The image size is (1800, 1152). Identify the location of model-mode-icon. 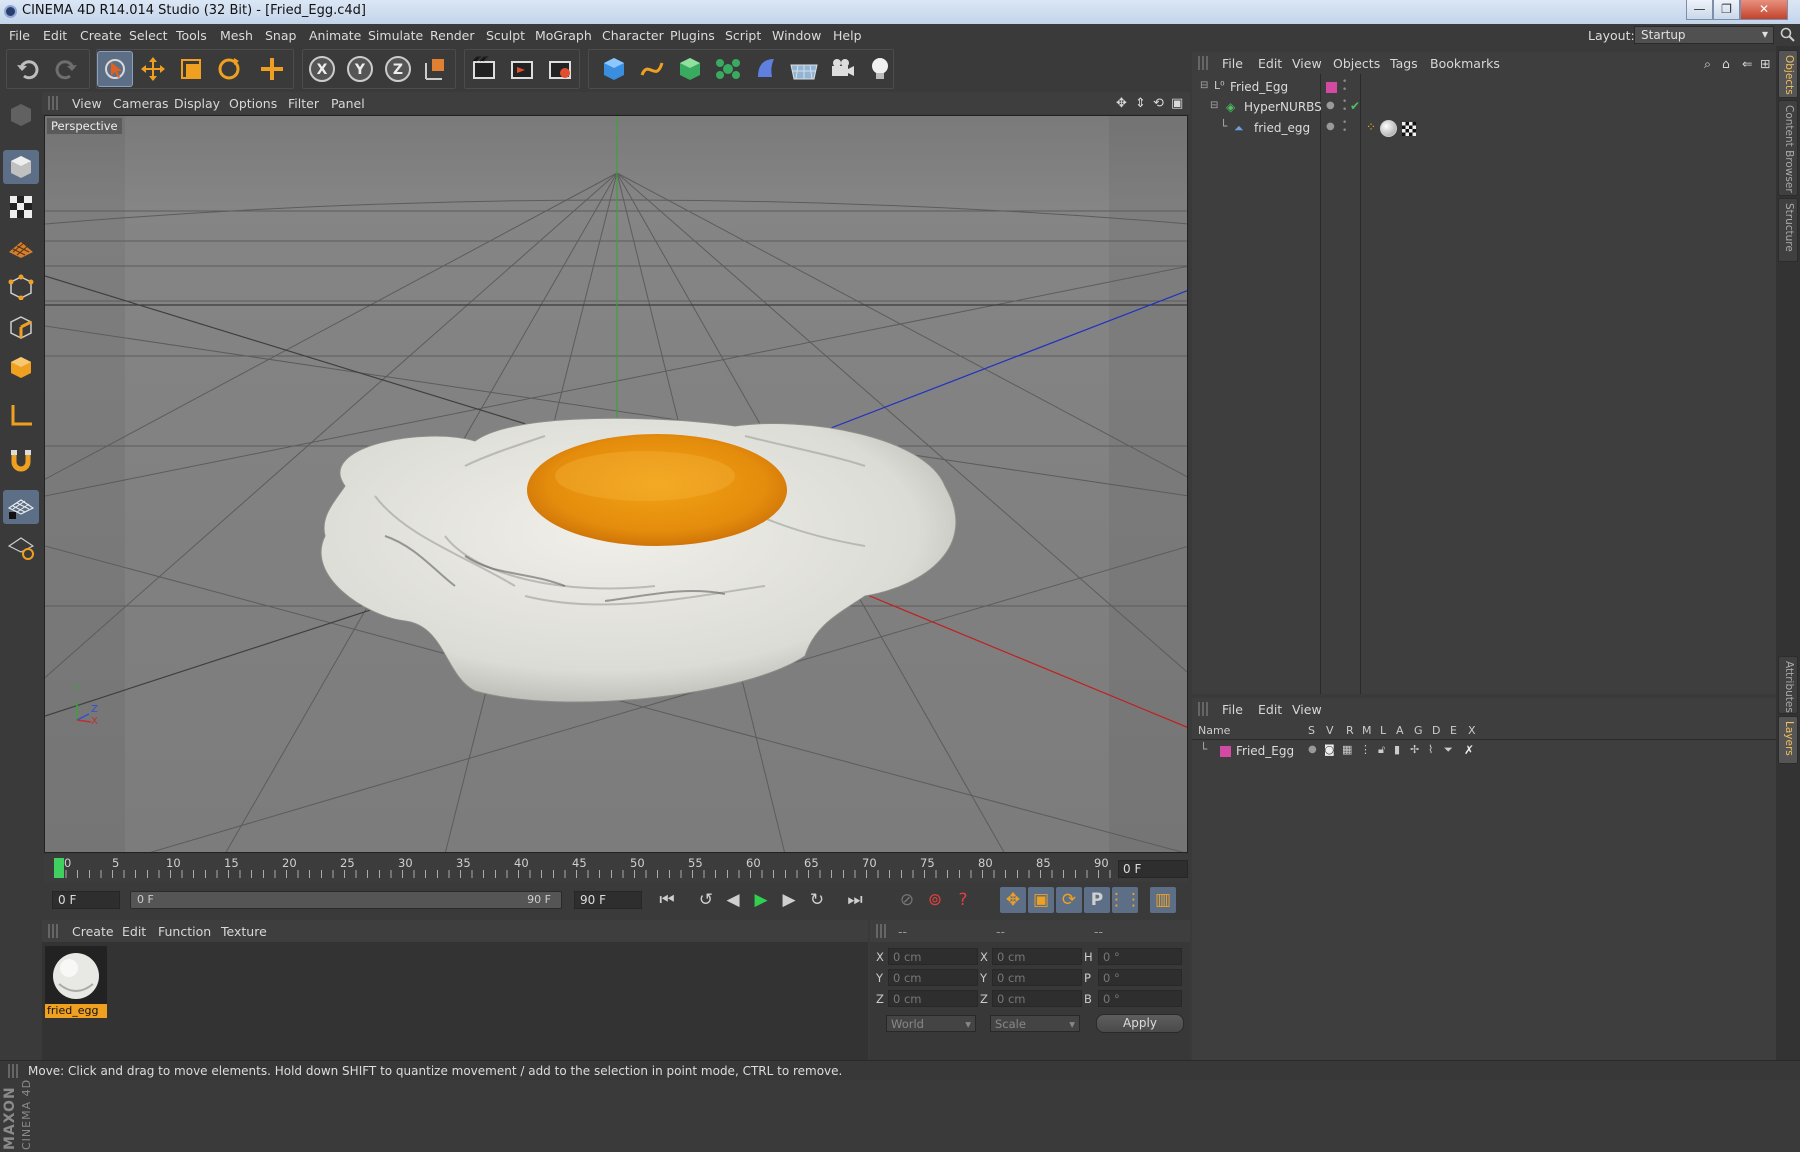
(21, 167).